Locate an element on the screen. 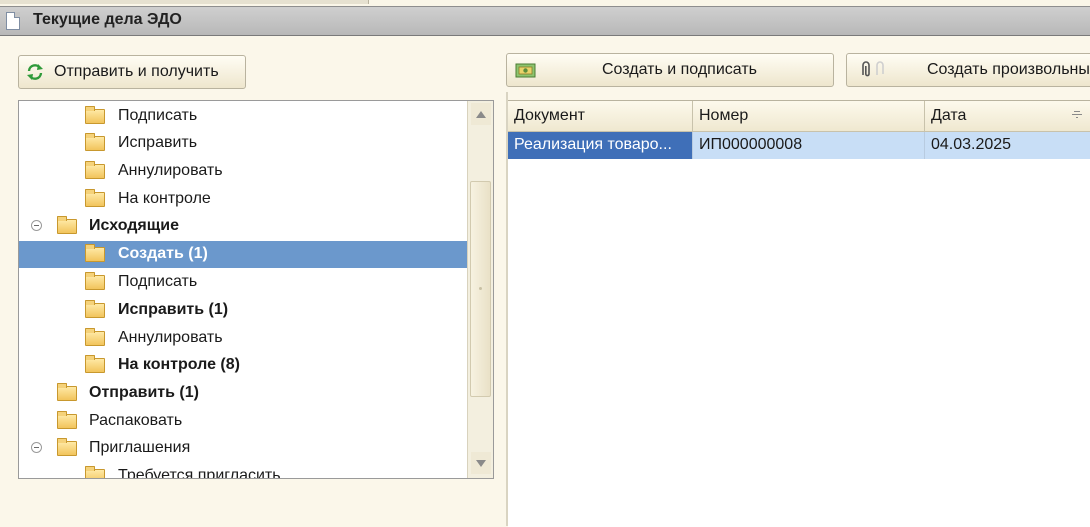 The width and height of the screenshot is (1090, 527). cell-text: ИП000000008 is located at coordinates (751, 144).